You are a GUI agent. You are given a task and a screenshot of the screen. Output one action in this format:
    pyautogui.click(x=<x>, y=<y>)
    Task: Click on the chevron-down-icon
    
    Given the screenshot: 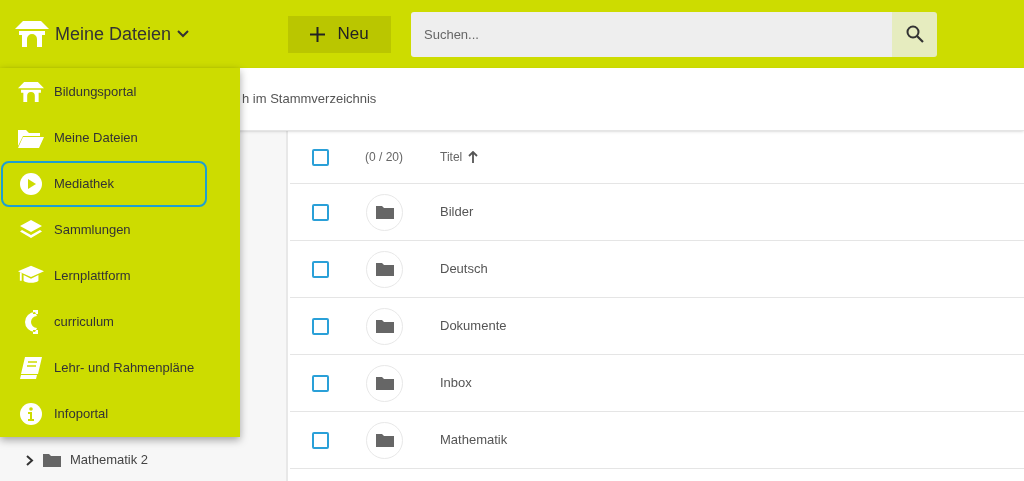 What is the action you would take?
    pyautogui.click(x=183, y=34)
    